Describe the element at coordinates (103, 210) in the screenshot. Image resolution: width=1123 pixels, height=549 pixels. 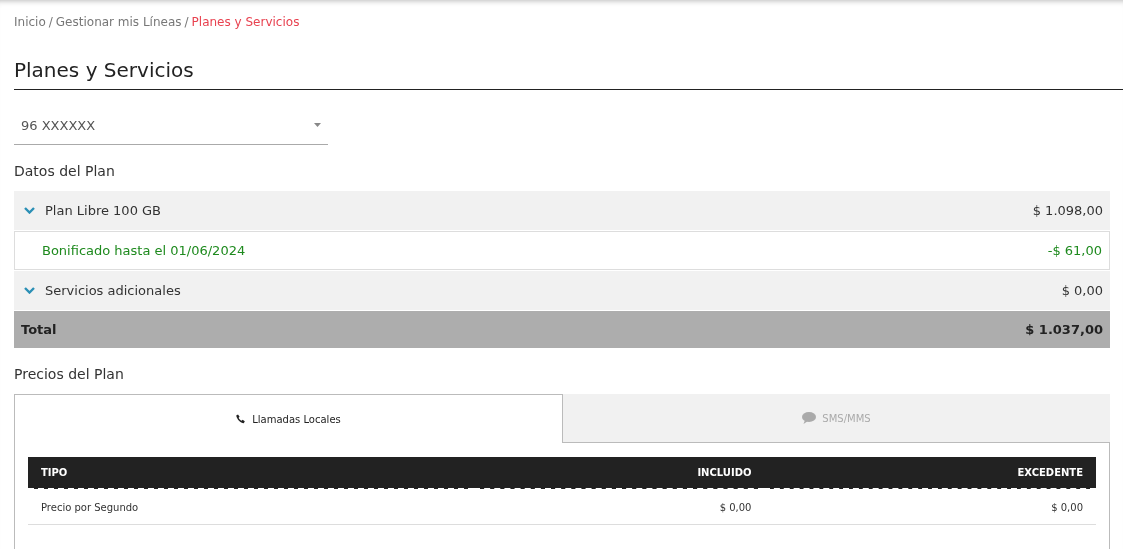
I see `row-label: Plan Libre 100 GB` at that location.